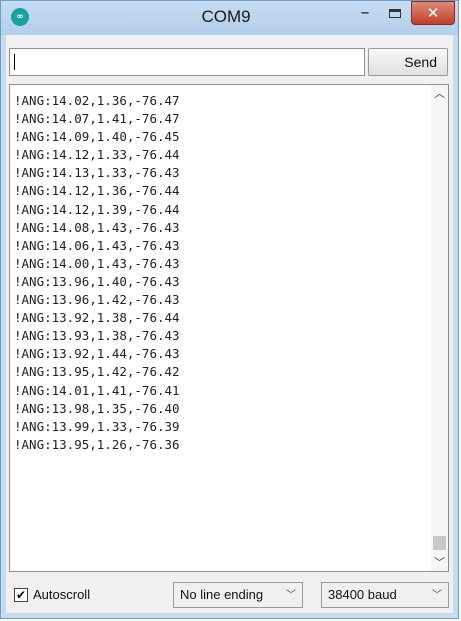  I want to click on baud-rate-select: 38400 baud ﹀, so click(385, 595).